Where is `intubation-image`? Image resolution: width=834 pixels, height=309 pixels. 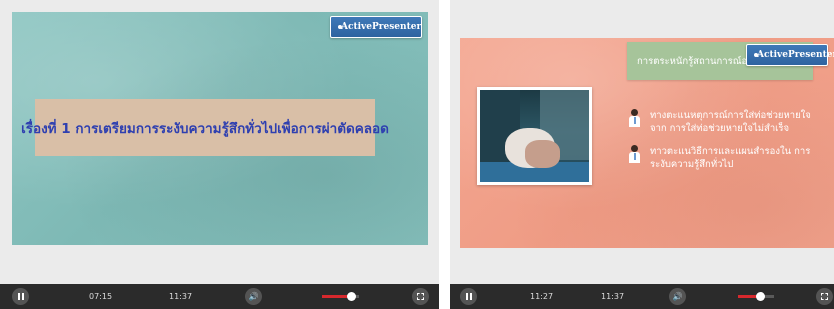
intubation-image is located at coordinates (534, 136).